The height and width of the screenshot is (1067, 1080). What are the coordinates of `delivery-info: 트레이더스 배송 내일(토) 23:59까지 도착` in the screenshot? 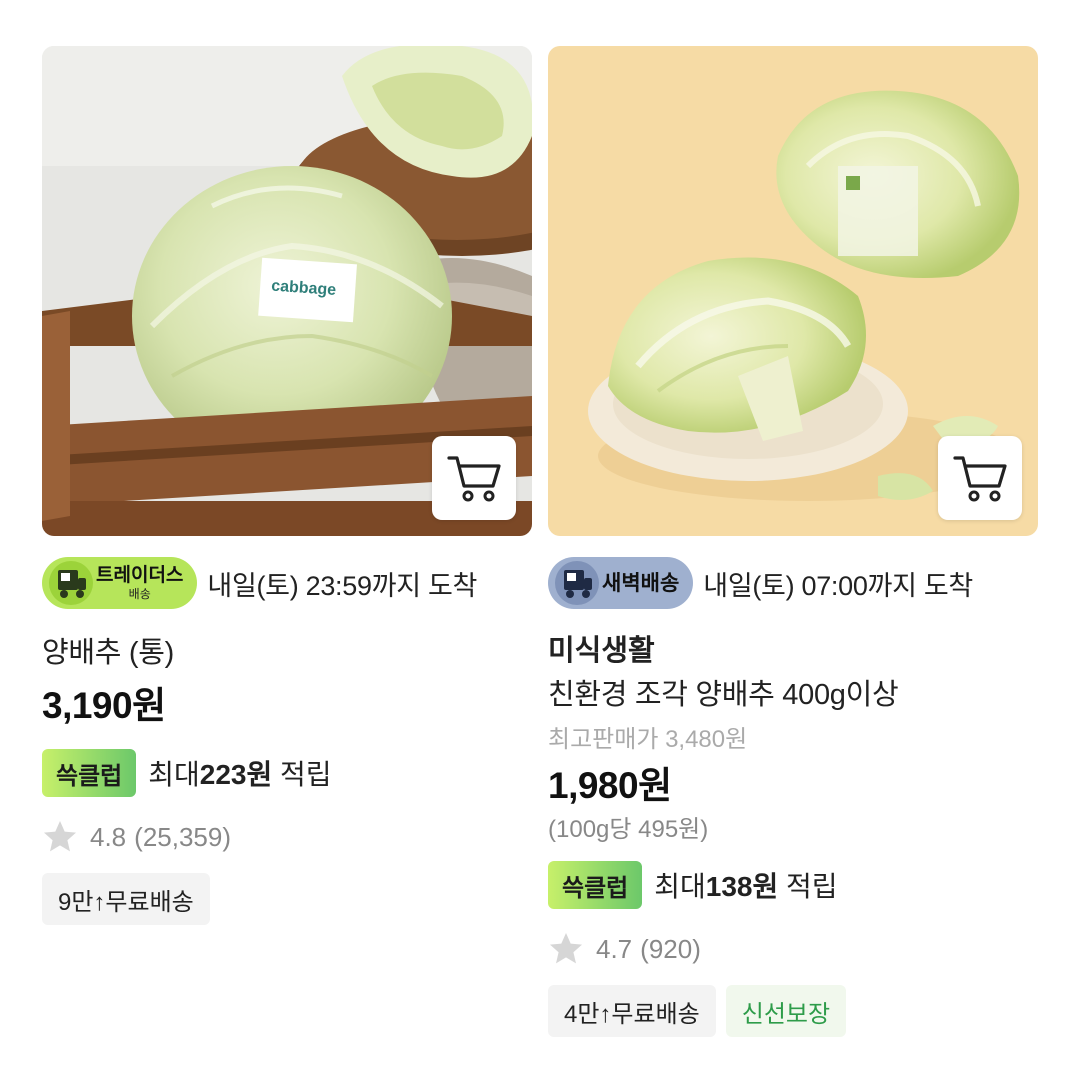 It's located at (287, 583).